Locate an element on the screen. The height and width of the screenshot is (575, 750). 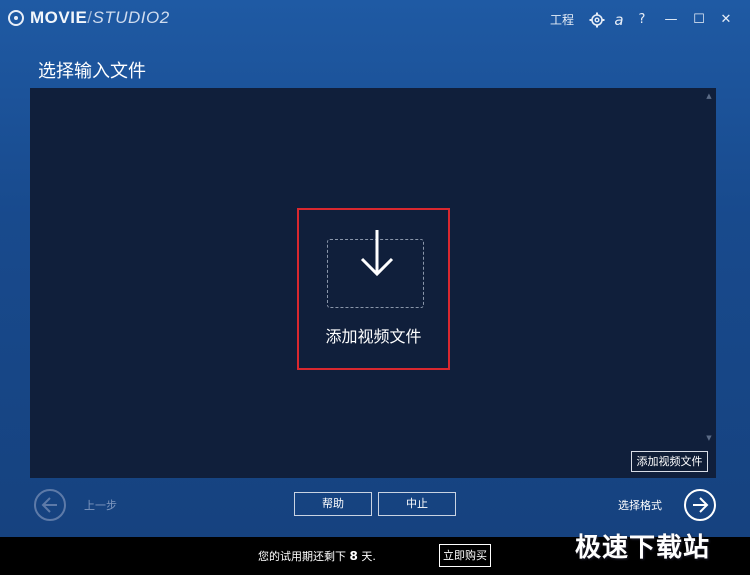
add-video-small-button: 添加视频文件 is located at coordinates (669, 461).